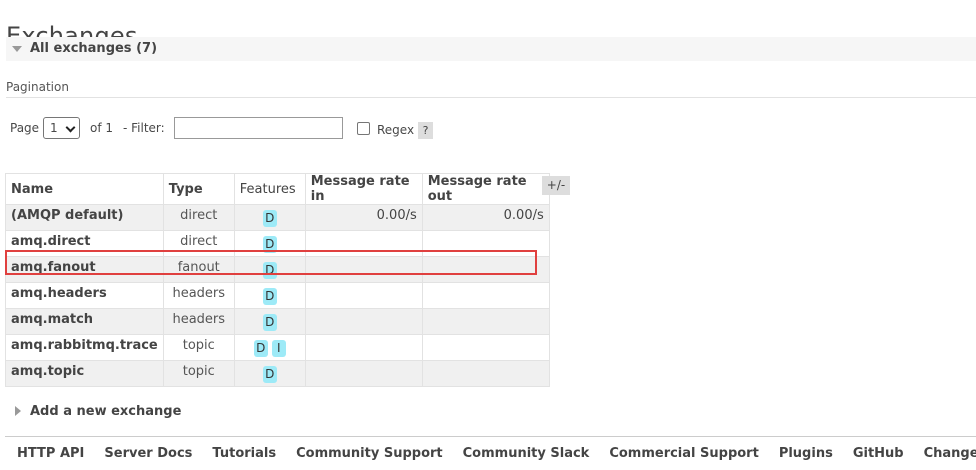  What do you see at coordinates (244, 453) in the screenshot?
I see `footer-link: Tutorials` at bounding box center [244, 453].